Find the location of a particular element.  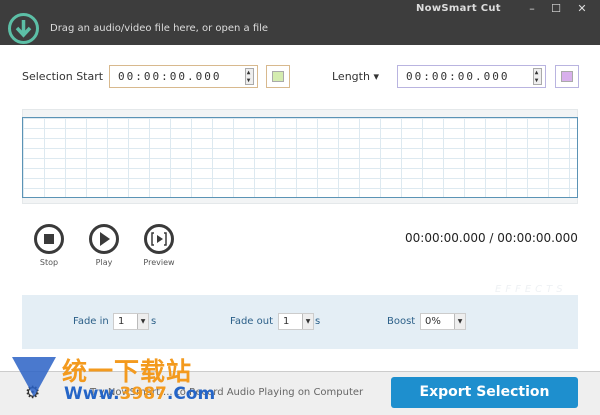

selection-start-input: 00:00:00.000 ▲ ▼ is located at coordinates (183, 76).